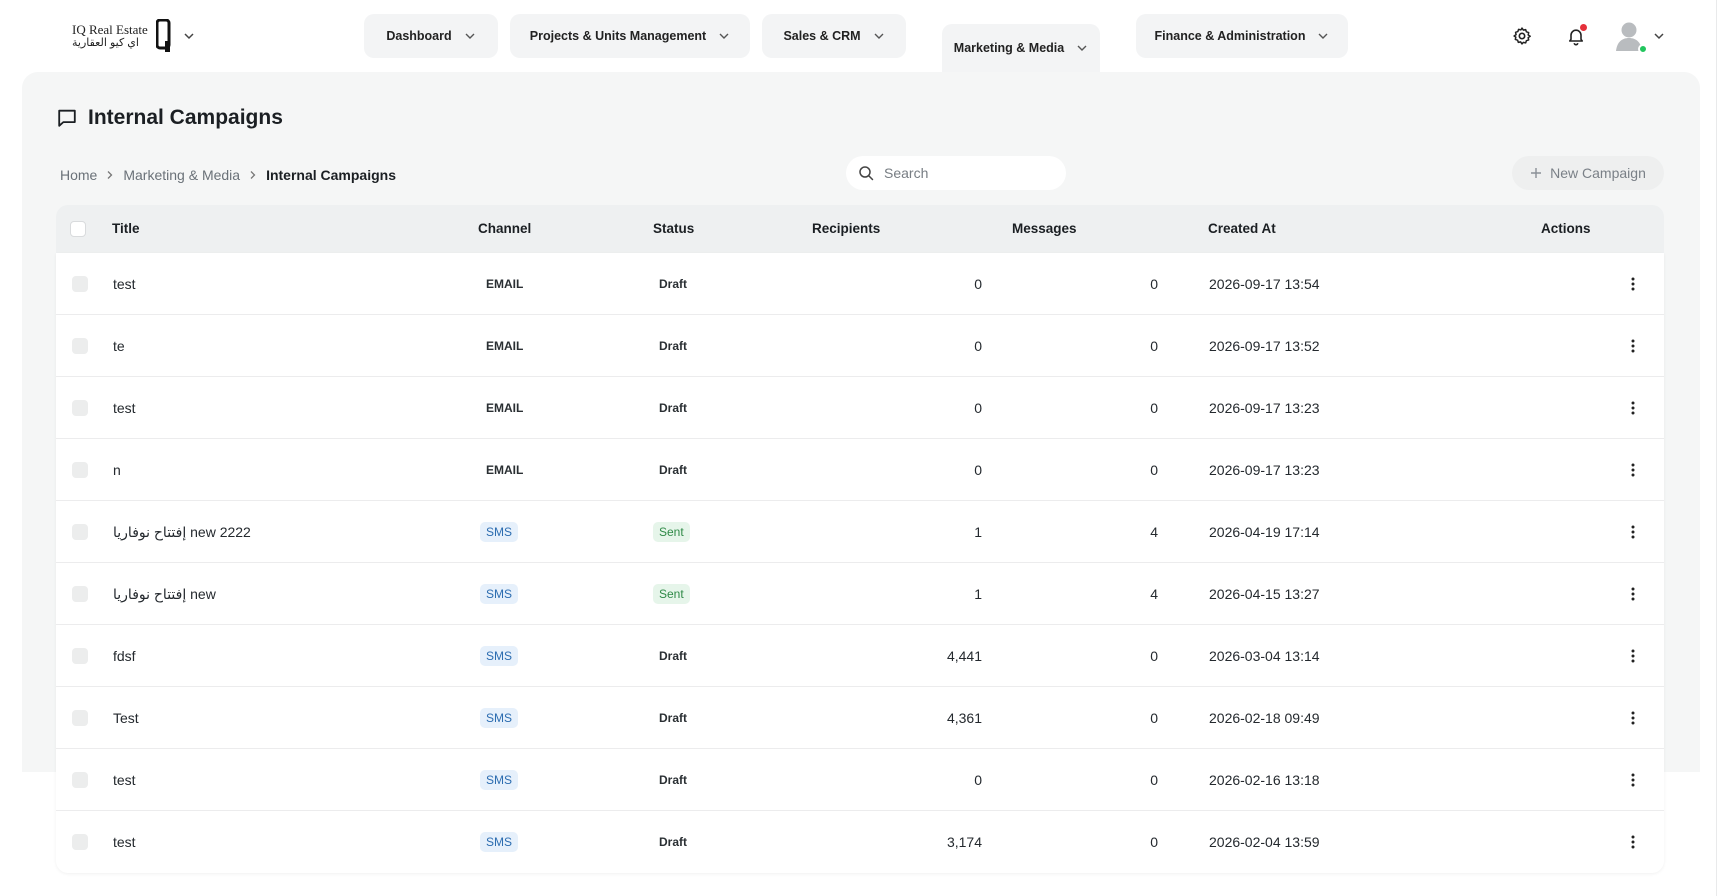 This screenshot has height=896, width=1728. What do you see at coordinates (860, 656) in the screenshot?
I see `table-row-7: fdsf SMS Draft 4,441 0 2026-03-04 13:14` at bounding box center [860, 656].